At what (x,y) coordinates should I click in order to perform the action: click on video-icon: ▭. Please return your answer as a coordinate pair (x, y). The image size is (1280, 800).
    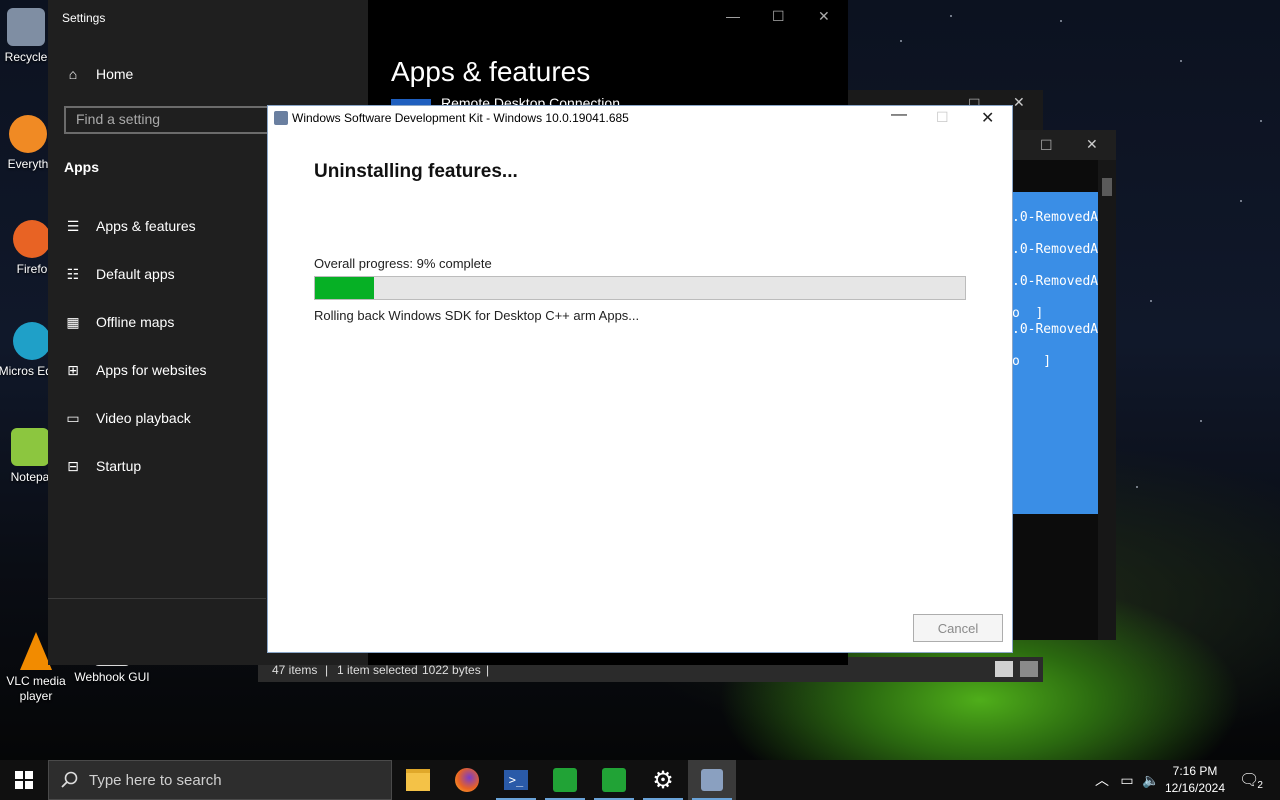
    Looking at the image, I should click on (73, 417).